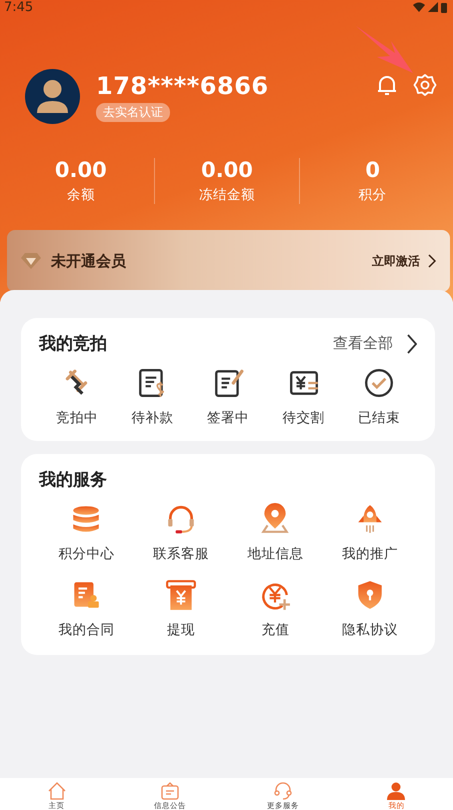  I want to click on section-title: 我的服务, so click(73, 480).